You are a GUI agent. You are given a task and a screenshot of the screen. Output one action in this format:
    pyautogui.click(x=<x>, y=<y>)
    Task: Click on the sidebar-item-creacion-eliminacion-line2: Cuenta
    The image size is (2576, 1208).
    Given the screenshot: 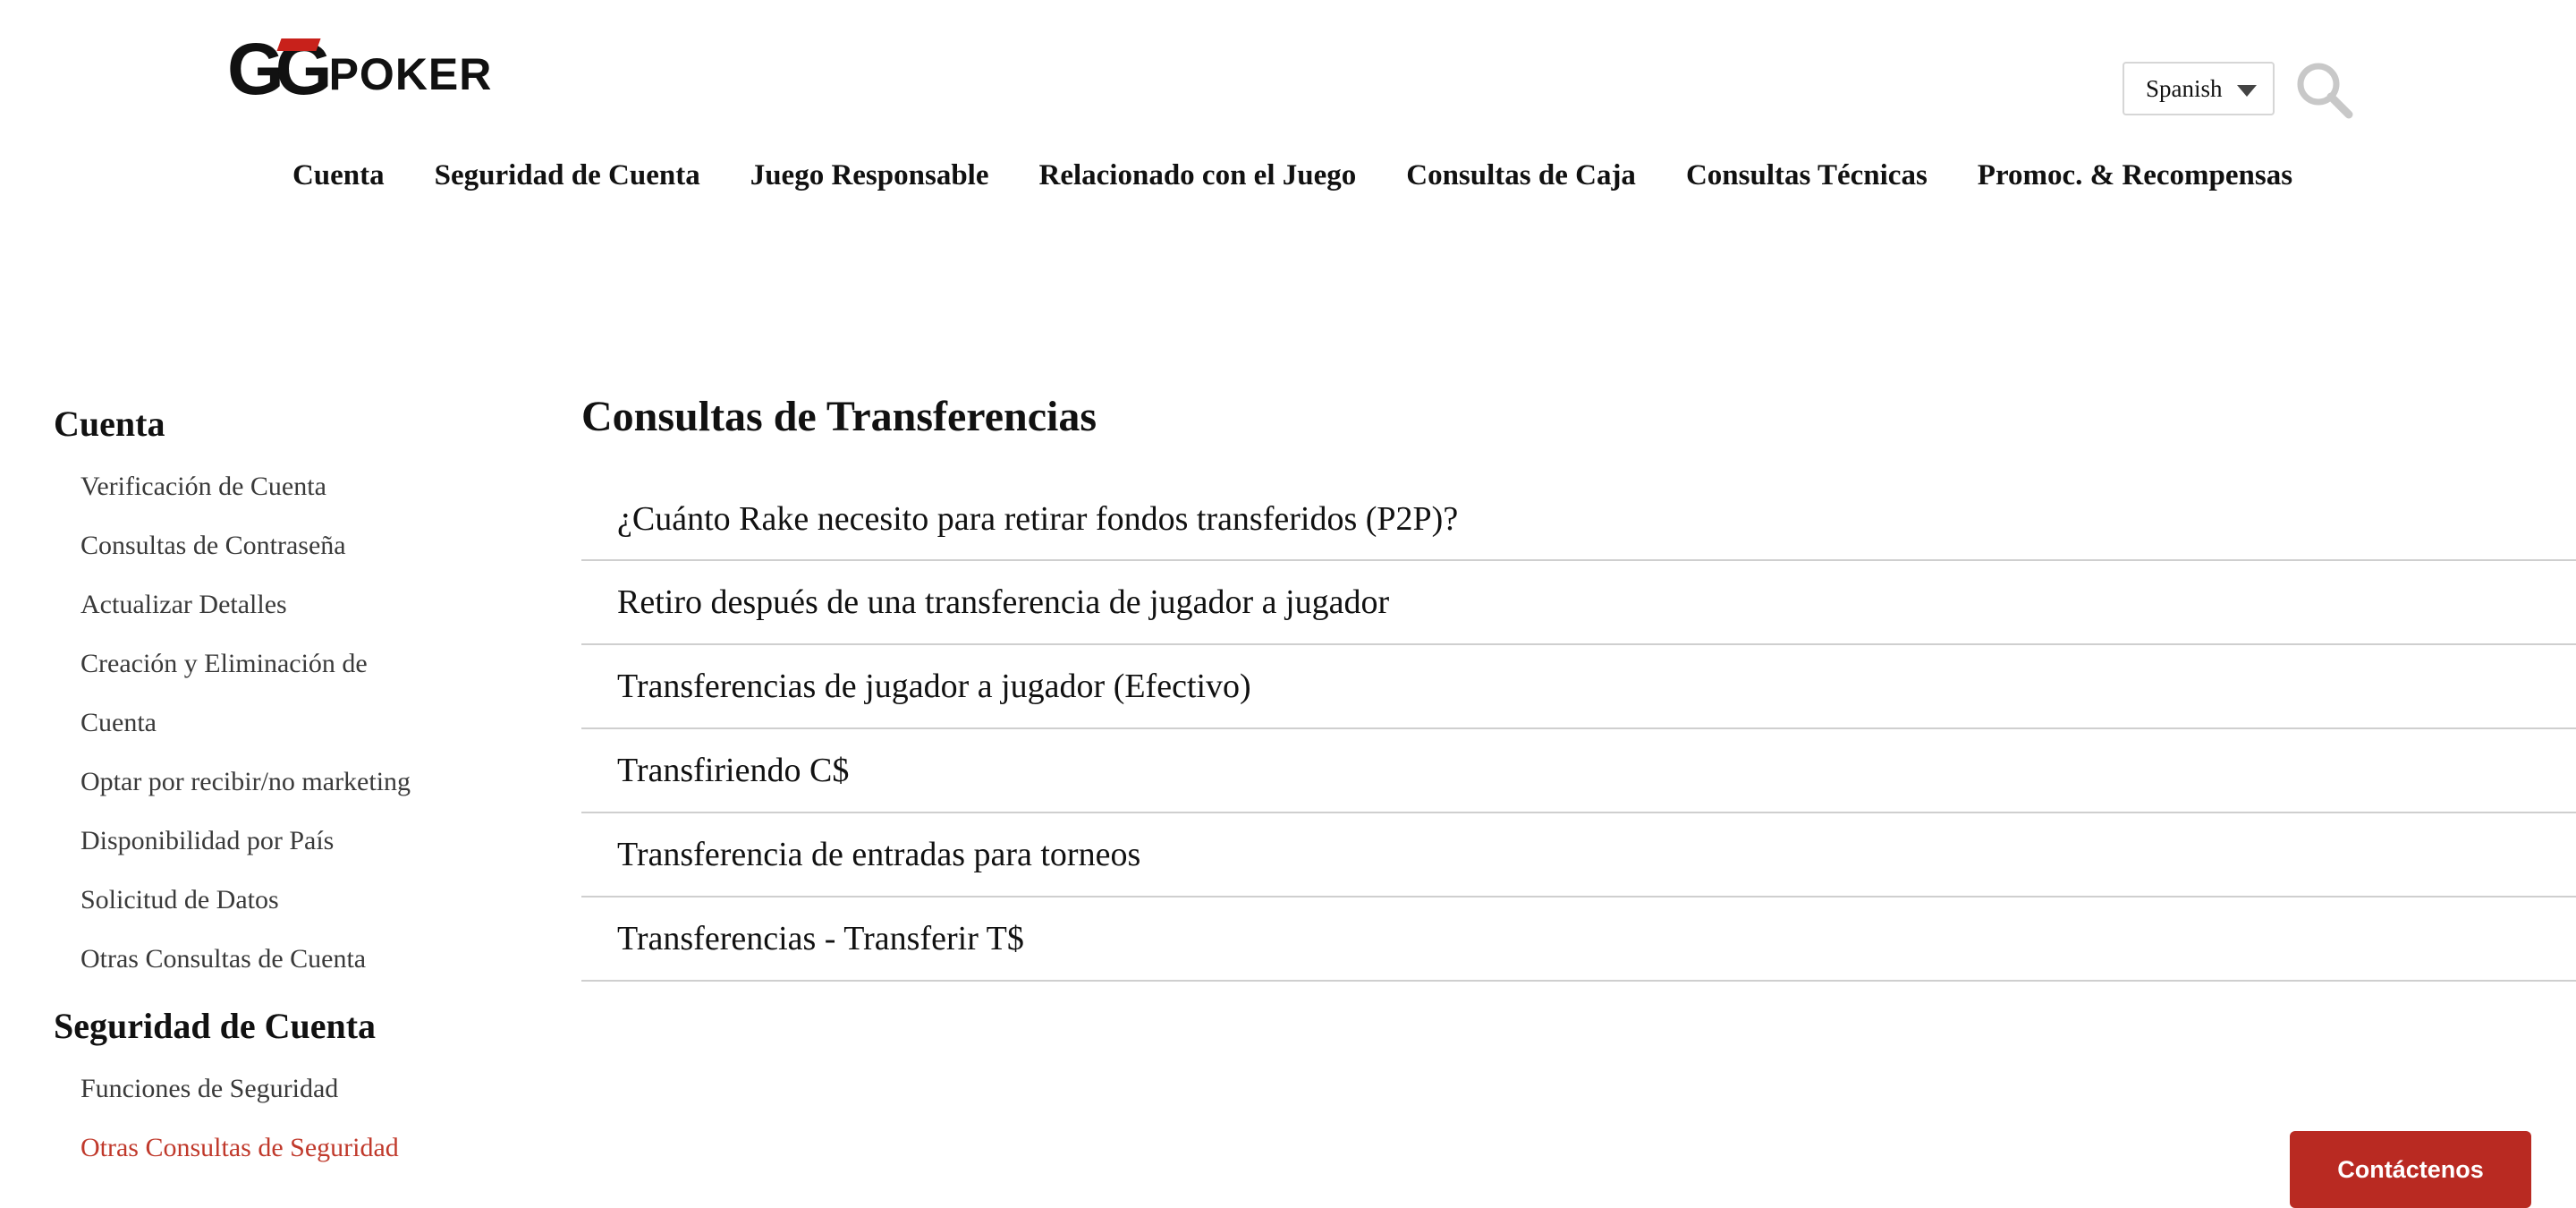 What is the action you would take?
    pyautogui.click(x=299, y=723)
    